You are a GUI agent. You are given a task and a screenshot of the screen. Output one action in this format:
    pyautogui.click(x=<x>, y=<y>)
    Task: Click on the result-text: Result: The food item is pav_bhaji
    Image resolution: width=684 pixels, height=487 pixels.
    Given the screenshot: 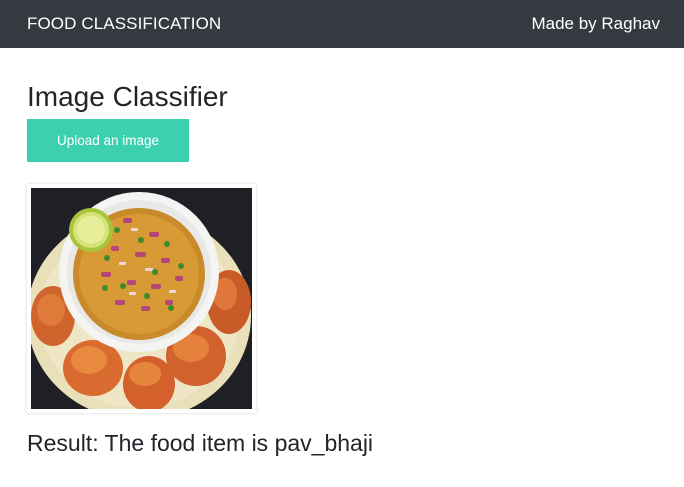 What is the action you would take?
    pyautogui.click(x=200, y=443)
    